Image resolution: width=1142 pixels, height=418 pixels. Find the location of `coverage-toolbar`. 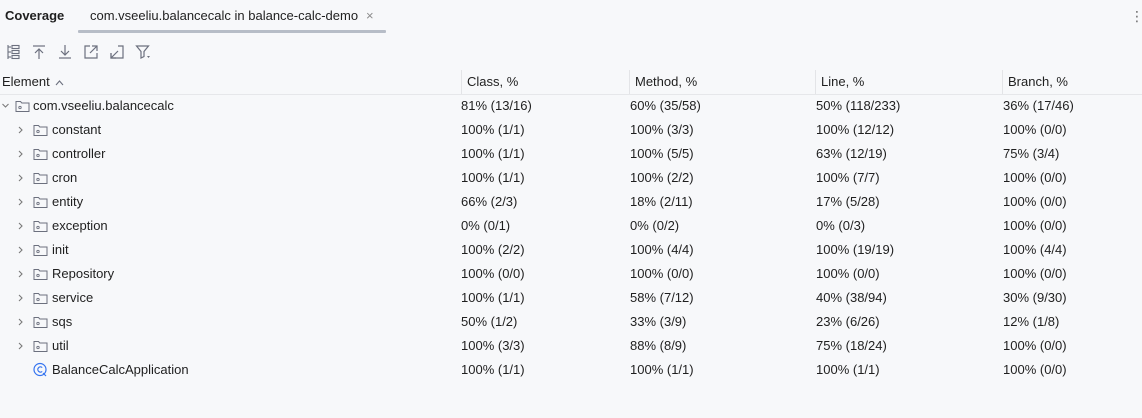

coverage-toolbar is located at coordinates (100, 53).